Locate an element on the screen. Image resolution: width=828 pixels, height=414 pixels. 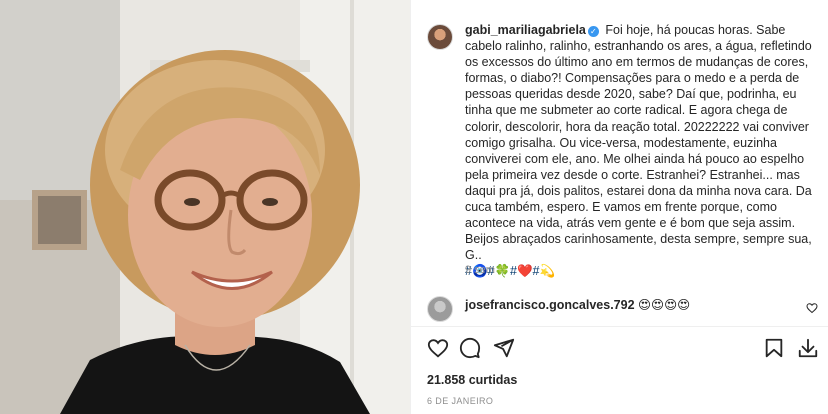
action-bar is located at coordinates (619, 350).